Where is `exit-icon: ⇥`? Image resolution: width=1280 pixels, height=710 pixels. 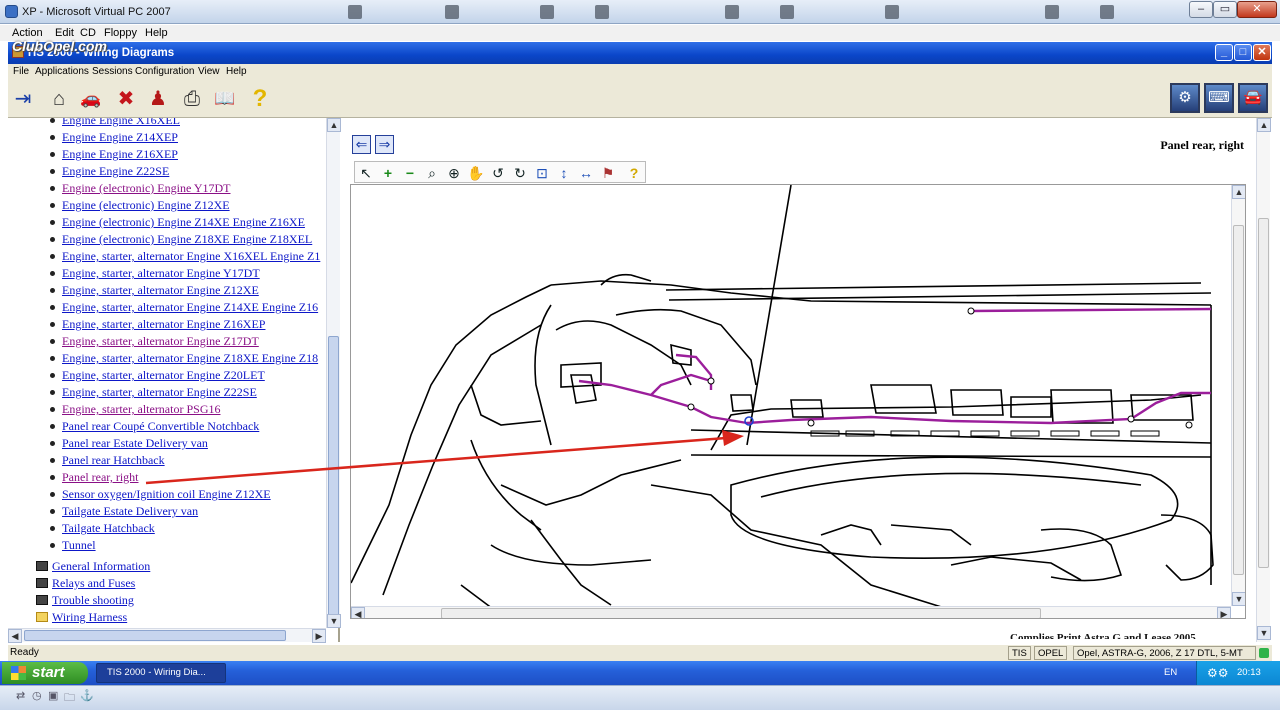 exit-icon: ⇥ is located at coordinates (23, 99).